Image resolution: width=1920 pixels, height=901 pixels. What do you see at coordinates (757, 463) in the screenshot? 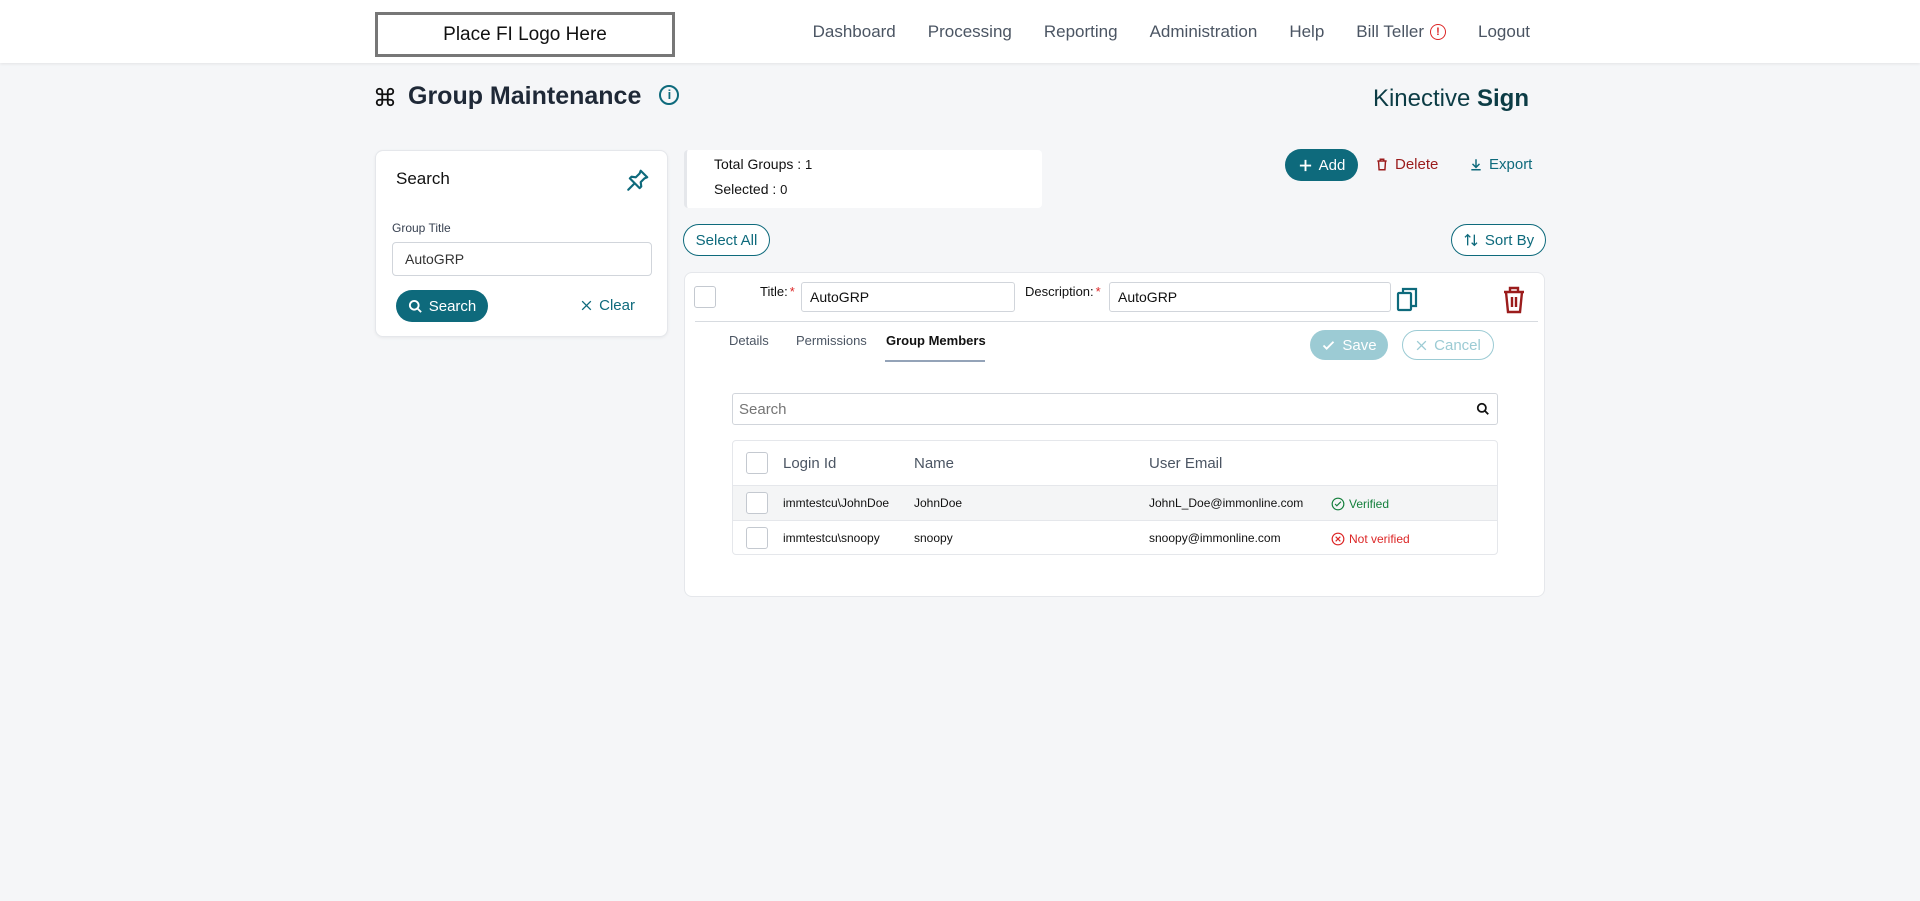
I see `select-all-members-checkbox` at bounding box center [757, 463].